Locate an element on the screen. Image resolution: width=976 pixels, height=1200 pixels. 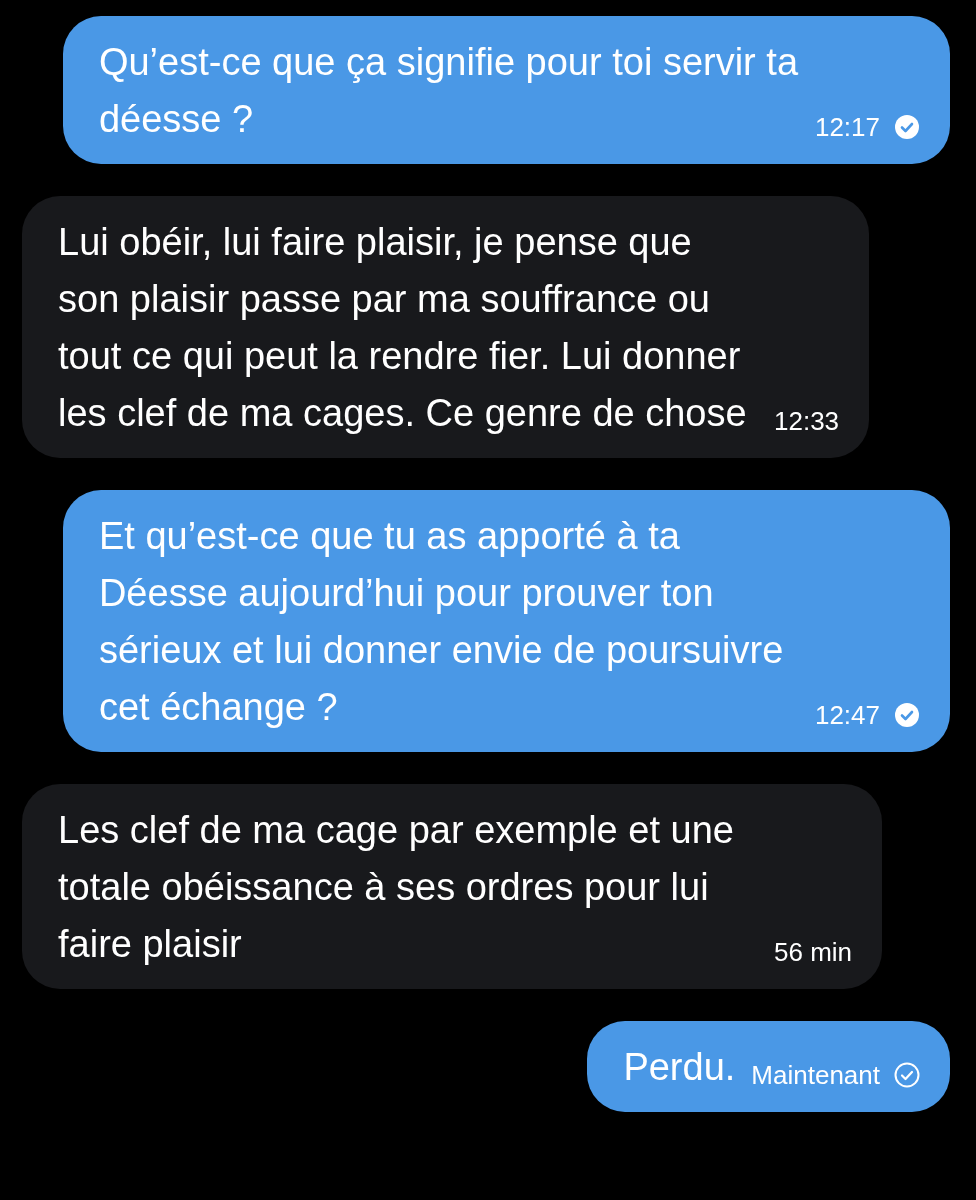
message-text: Et qu’est-ce que tu as apporté à ta Déesse aujourd’hui pour prouver ton sérieux et lui donner envie de poursuivre cet échange ? is located at coordinates (441, 622).